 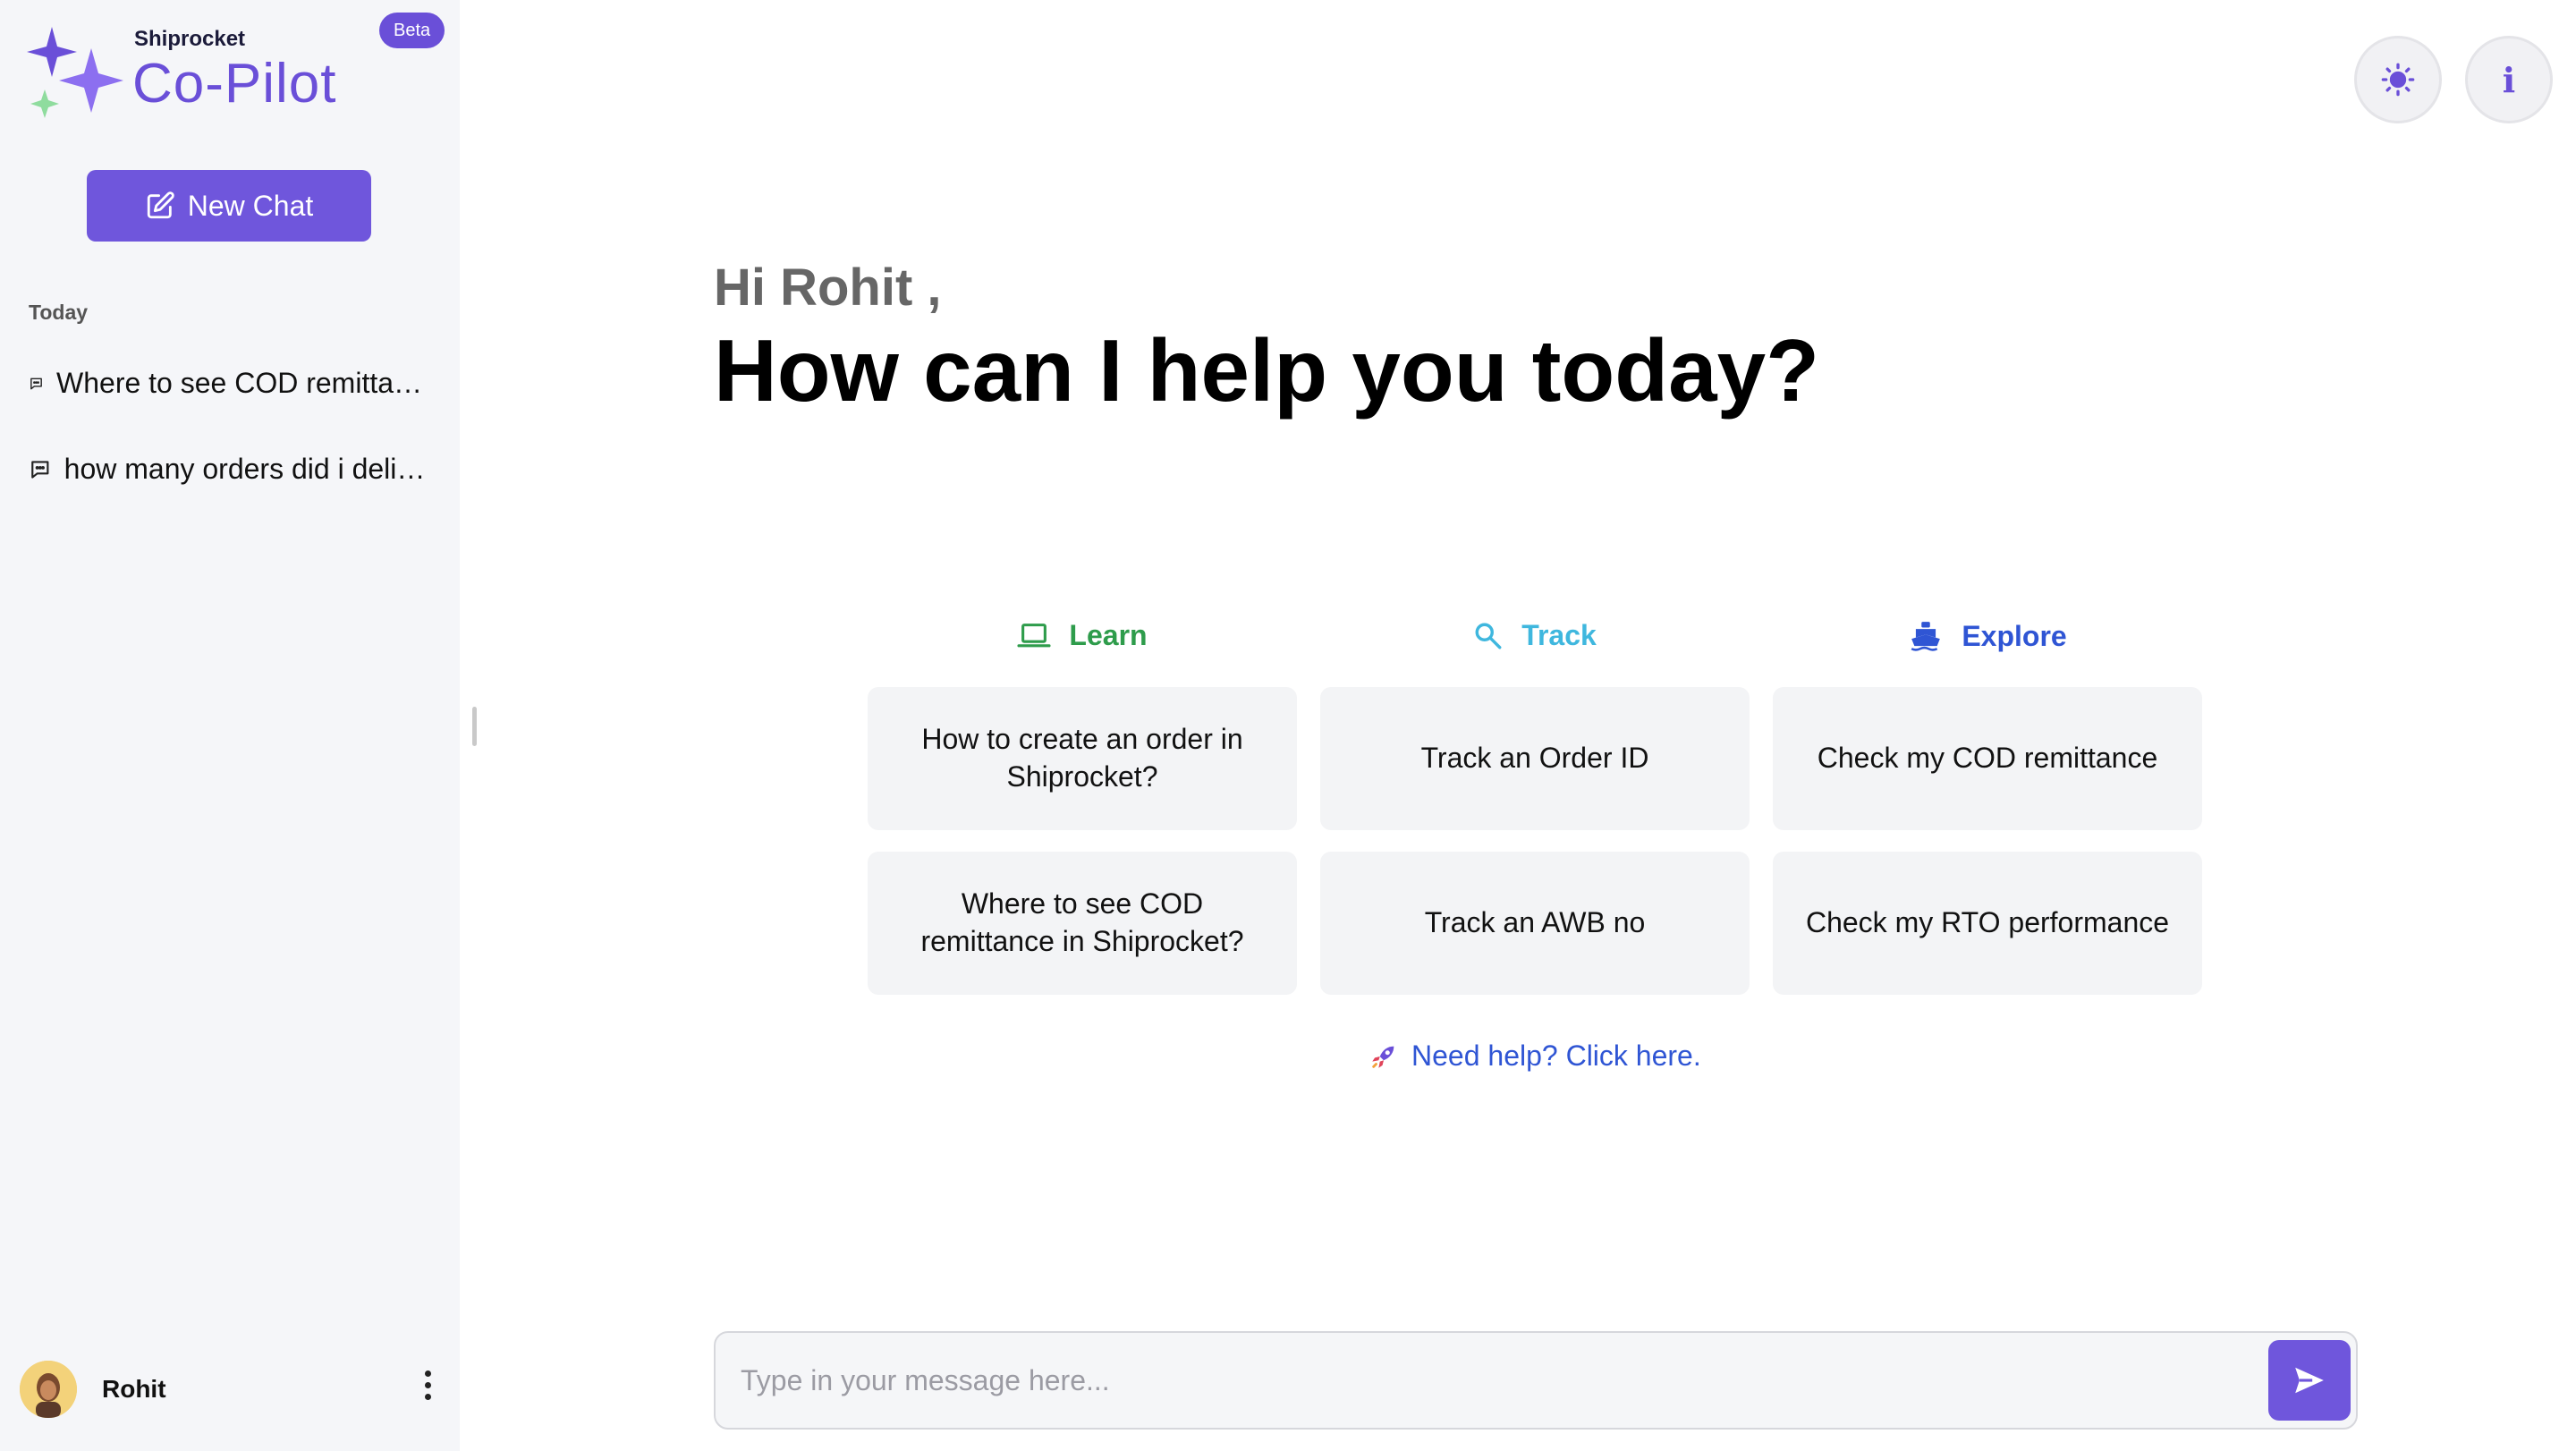 What do you see at coordinates (1483, 1380) in the screenshot?
I see `message-input` at bounding box center [1483, 1380].